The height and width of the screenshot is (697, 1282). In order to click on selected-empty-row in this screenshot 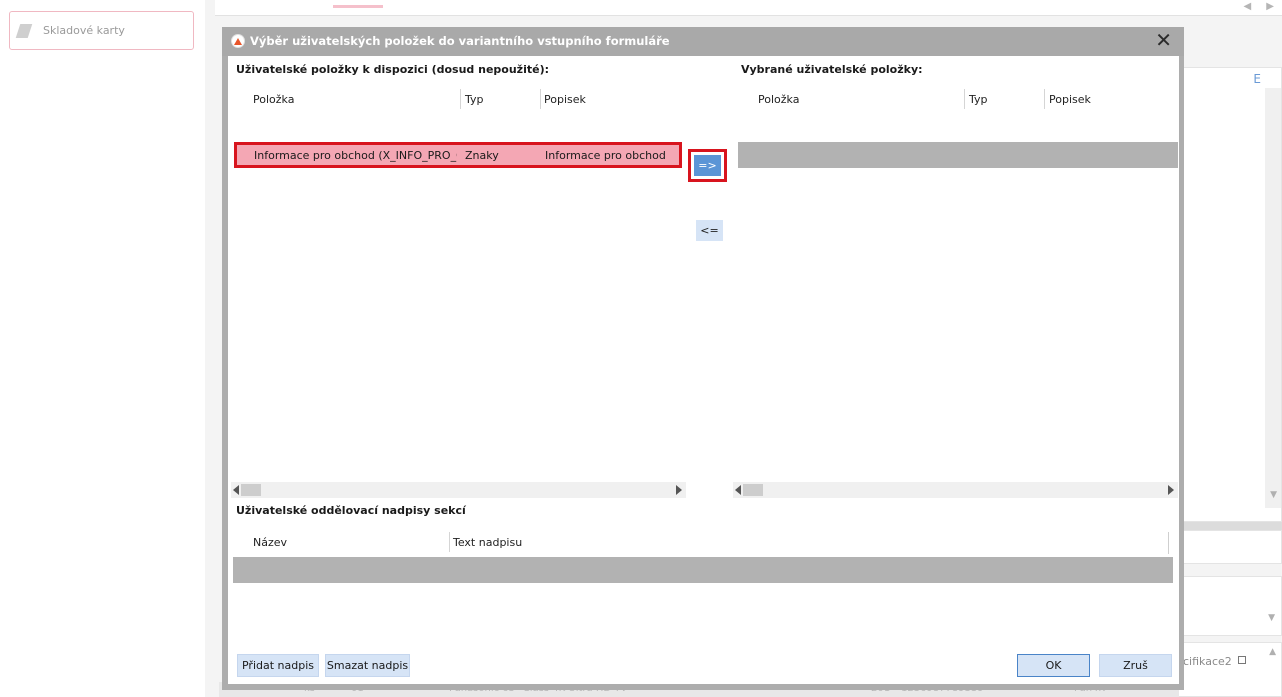, I will do `click(958, 155)`.